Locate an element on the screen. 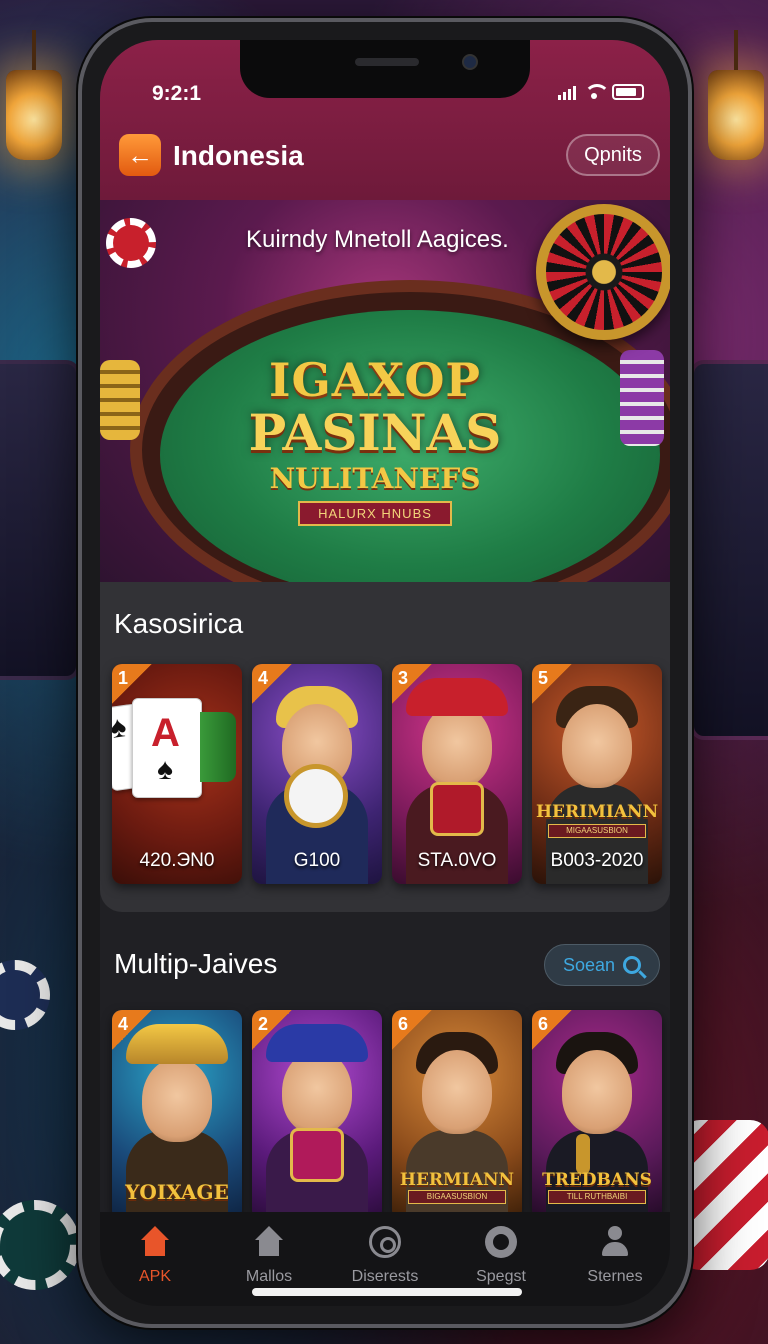 Image resolution: width=768 pixels, height=1344 pixels. game-card: YOIXAGE 4 is located at coordinates (177, 1115).